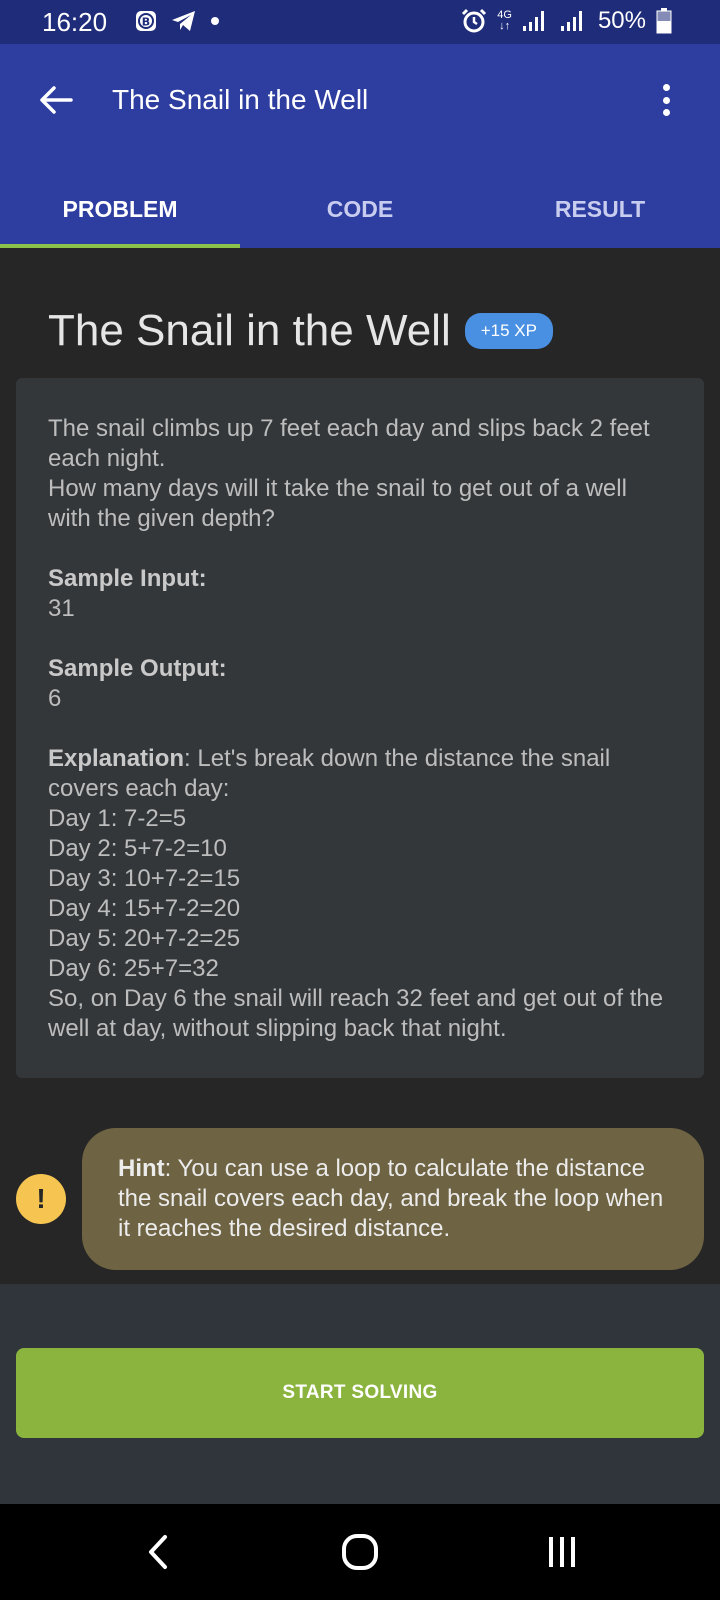 Image resolution: width=720 pixels, height=1600 pixels. I want to click on signal-icon, so click(533, 21).